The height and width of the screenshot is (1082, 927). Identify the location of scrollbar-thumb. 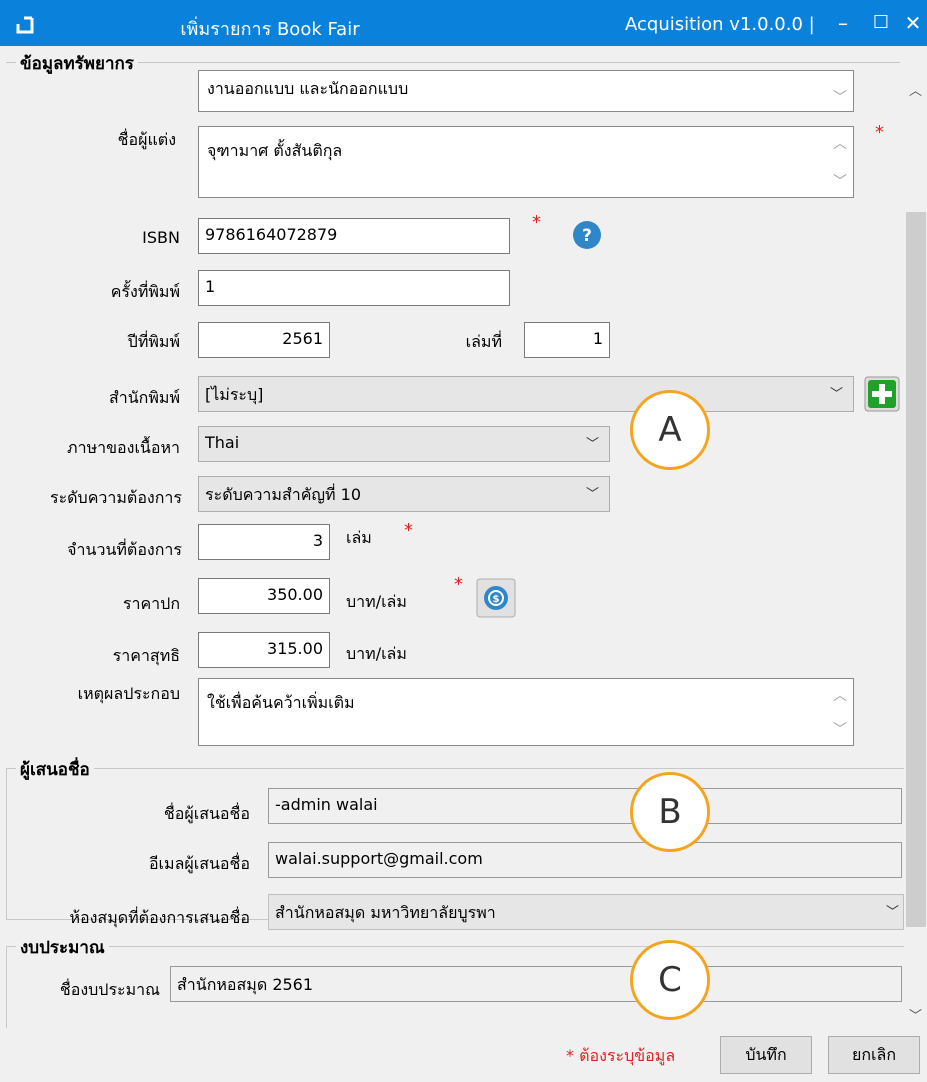
(916, 569).